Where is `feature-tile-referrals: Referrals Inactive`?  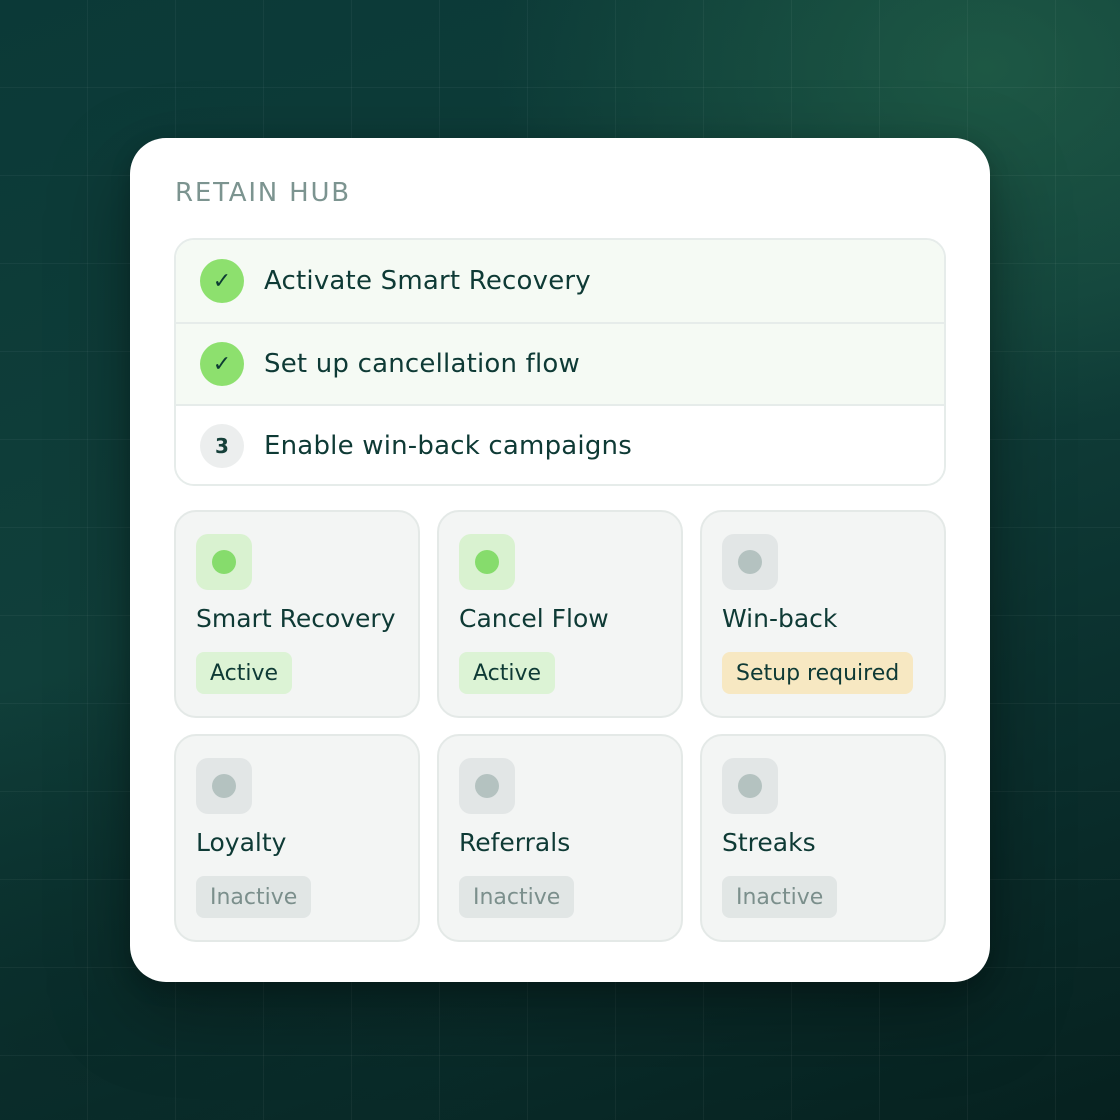
feature-tile-referrals: Referrals Inactive is located at coordinates (560, 838).